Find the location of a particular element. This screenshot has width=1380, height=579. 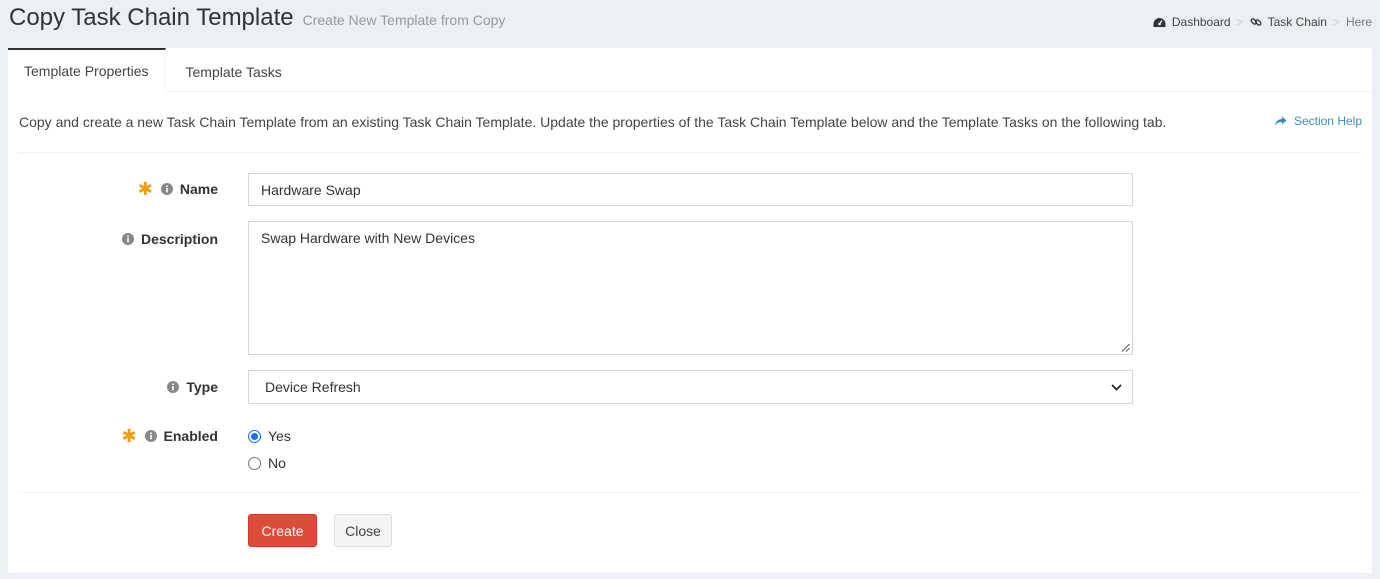

tab-template-tasks: Template Tasks is located at coordinates (234, 70).